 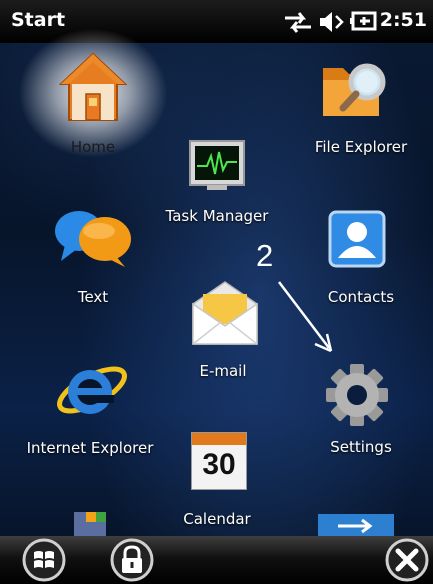 I want to click on house-icon, so click(x=93, y=86).